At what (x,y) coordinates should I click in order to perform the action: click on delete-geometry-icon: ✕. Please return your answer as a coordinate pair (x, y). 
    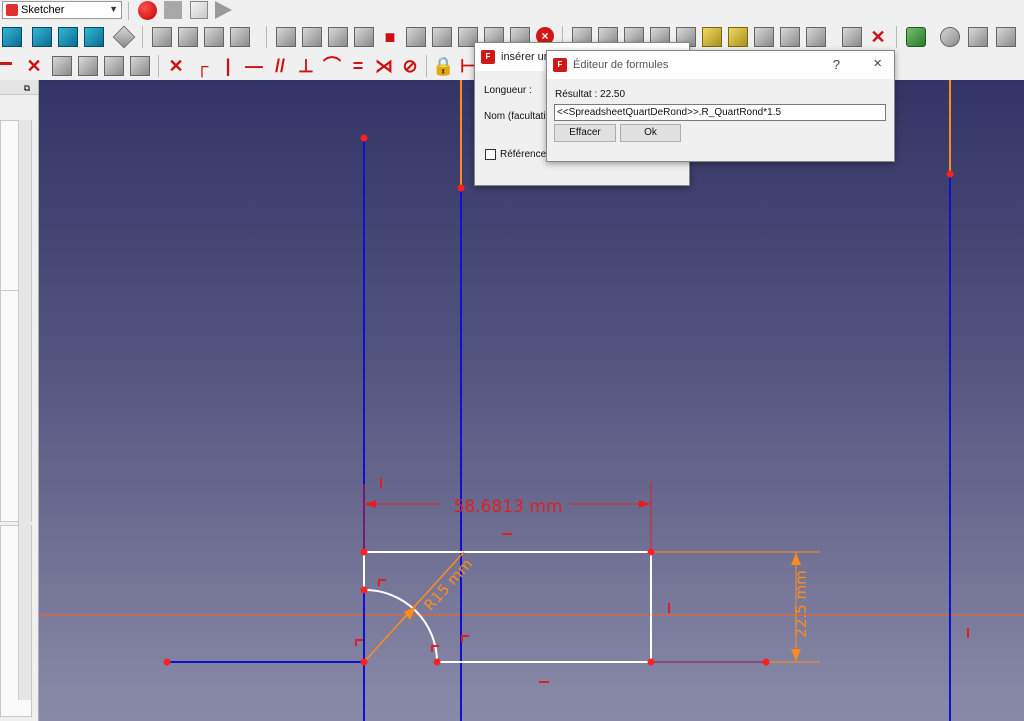
    Looking at the image, I should click on (878, 37).